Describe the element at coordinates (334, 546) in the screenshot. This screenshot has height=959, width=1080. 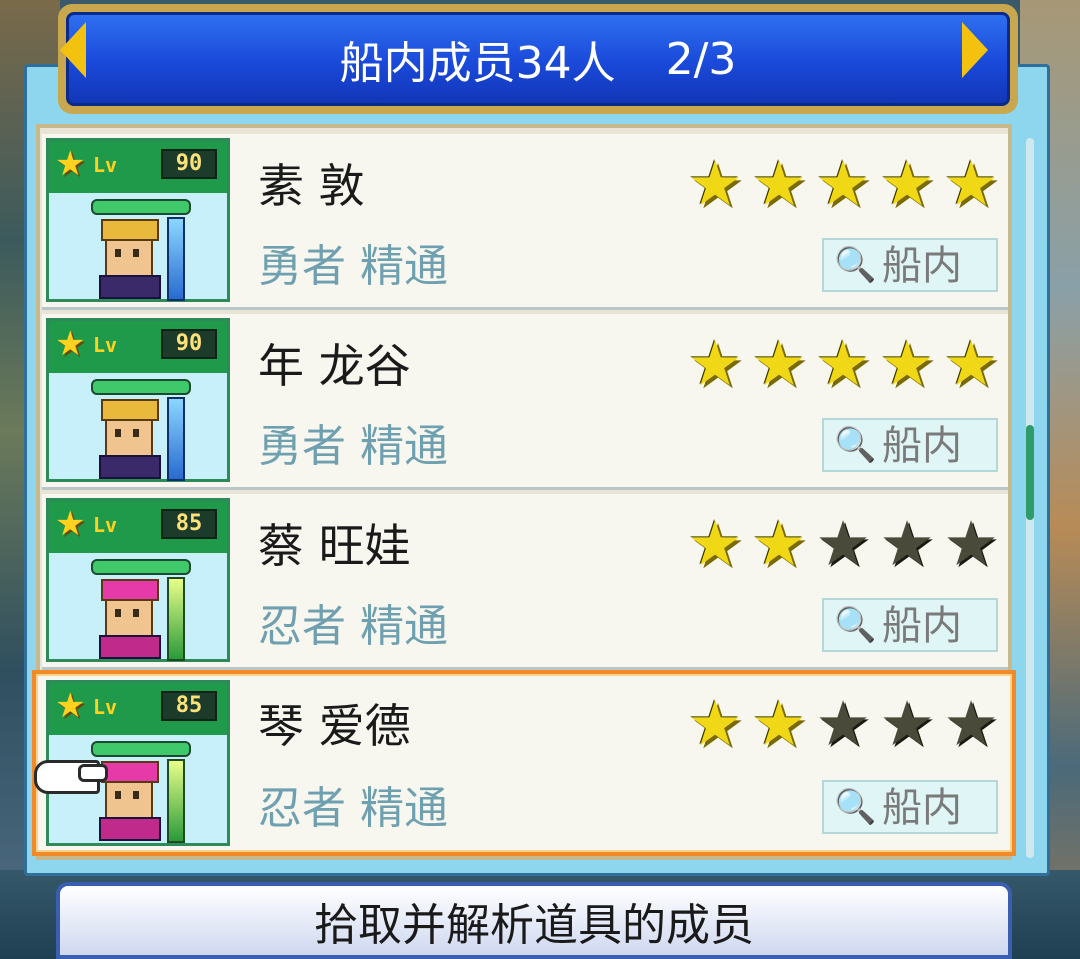
I see `member-name: 蔡 旺娃` at that location.